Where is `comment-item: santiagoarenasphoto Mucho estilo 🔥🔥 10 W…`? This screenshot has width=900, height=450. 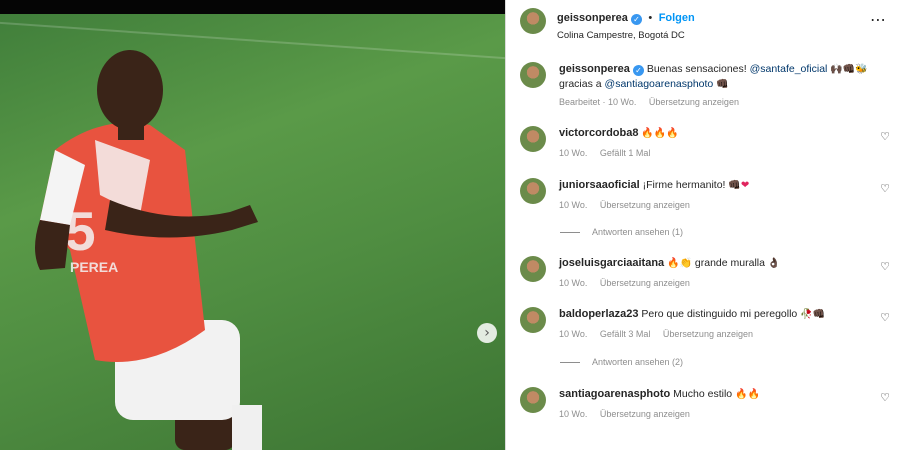
comment-item: santiagoarenasphoto Mucho estilo 🔥🔥 10 W… is located at coordinates (705, 407).